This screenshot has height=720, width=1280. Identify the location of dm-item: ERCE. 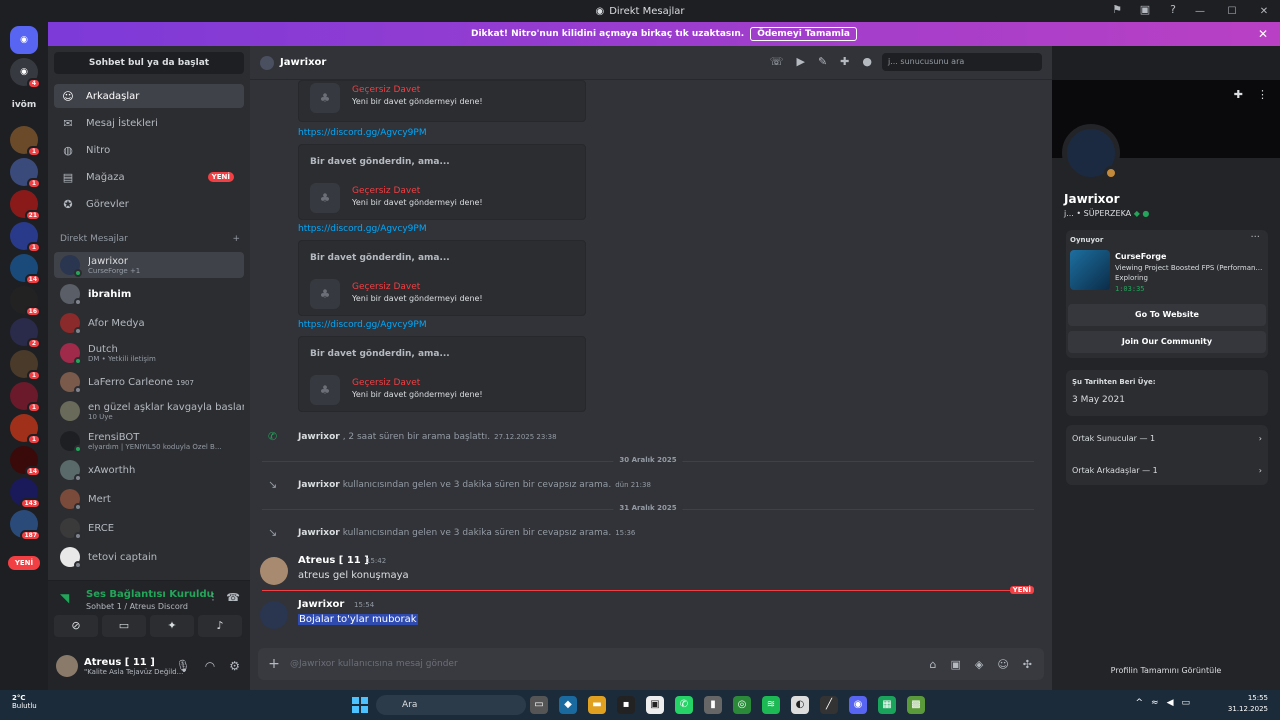
(149, 528).